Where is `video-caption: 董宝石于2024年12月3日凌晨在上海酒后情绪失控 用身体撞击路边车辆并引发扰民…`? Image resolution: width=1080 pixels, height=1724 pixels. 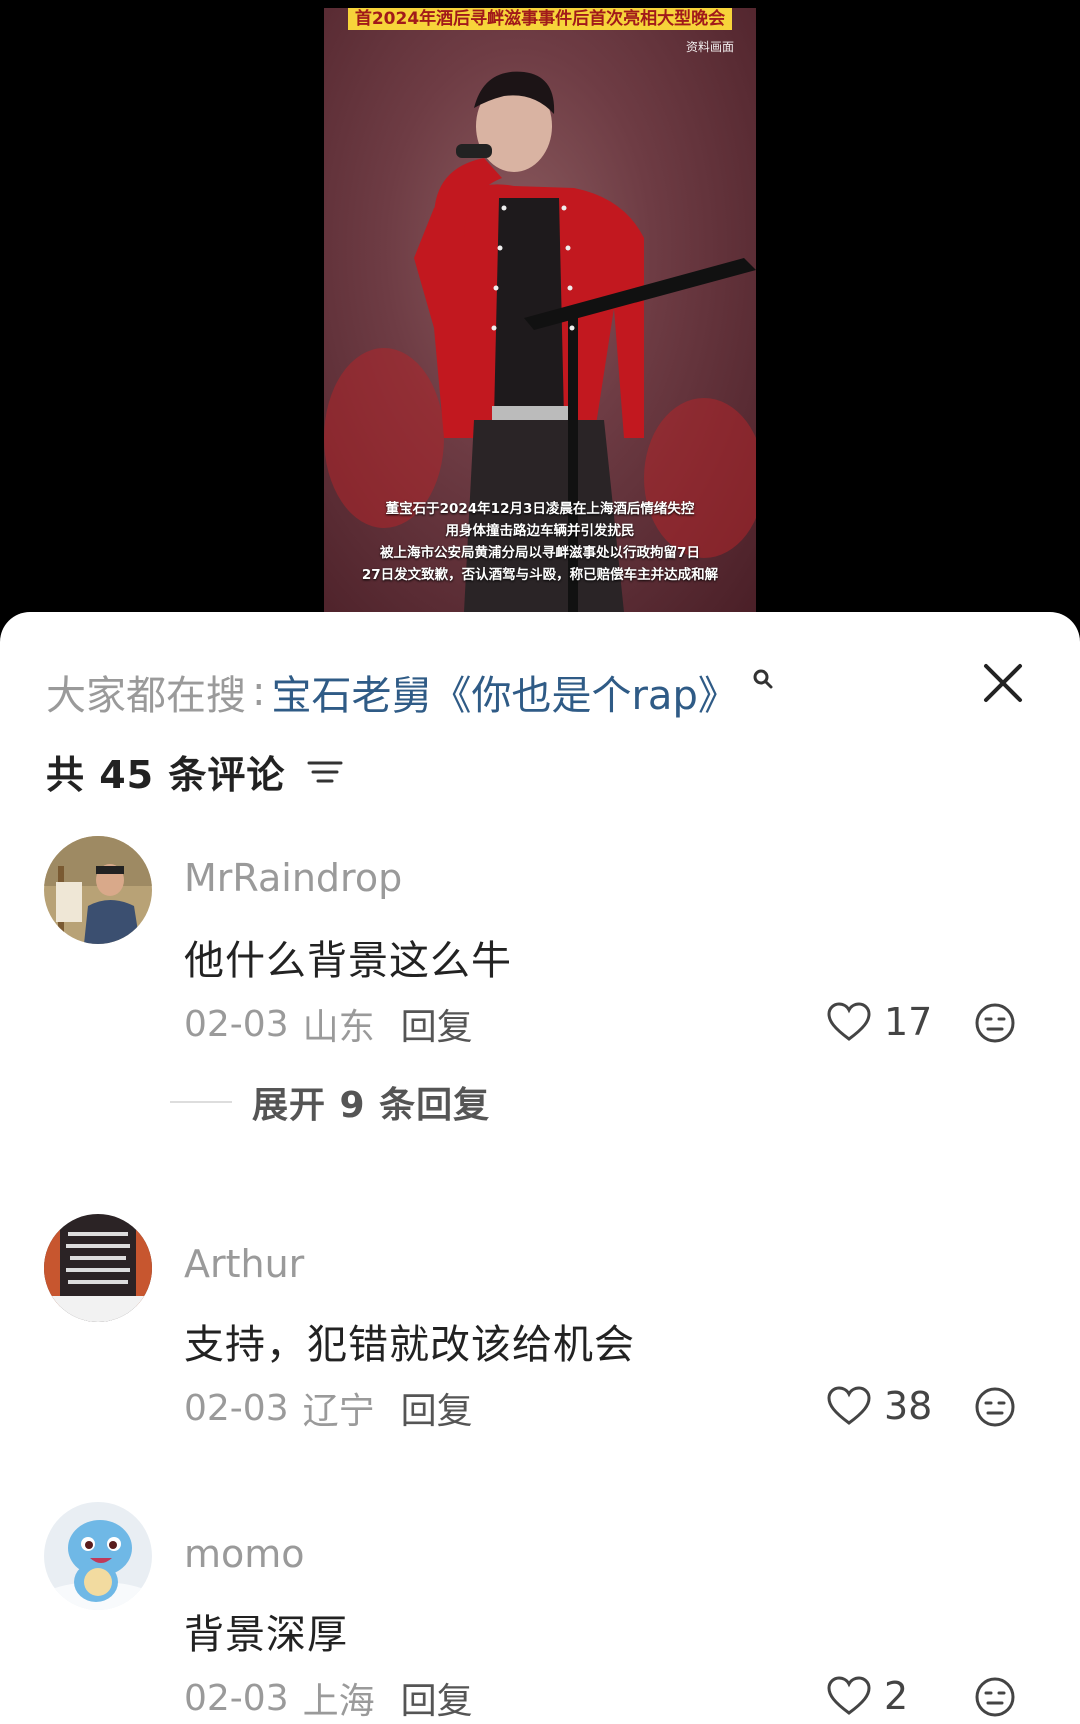
video-caption: 董宝石于2024年12月3日凌晨在上海酒后情绪失控 用身体撞击路边车辆并引发扰民… is located at coordinates (540, 542).